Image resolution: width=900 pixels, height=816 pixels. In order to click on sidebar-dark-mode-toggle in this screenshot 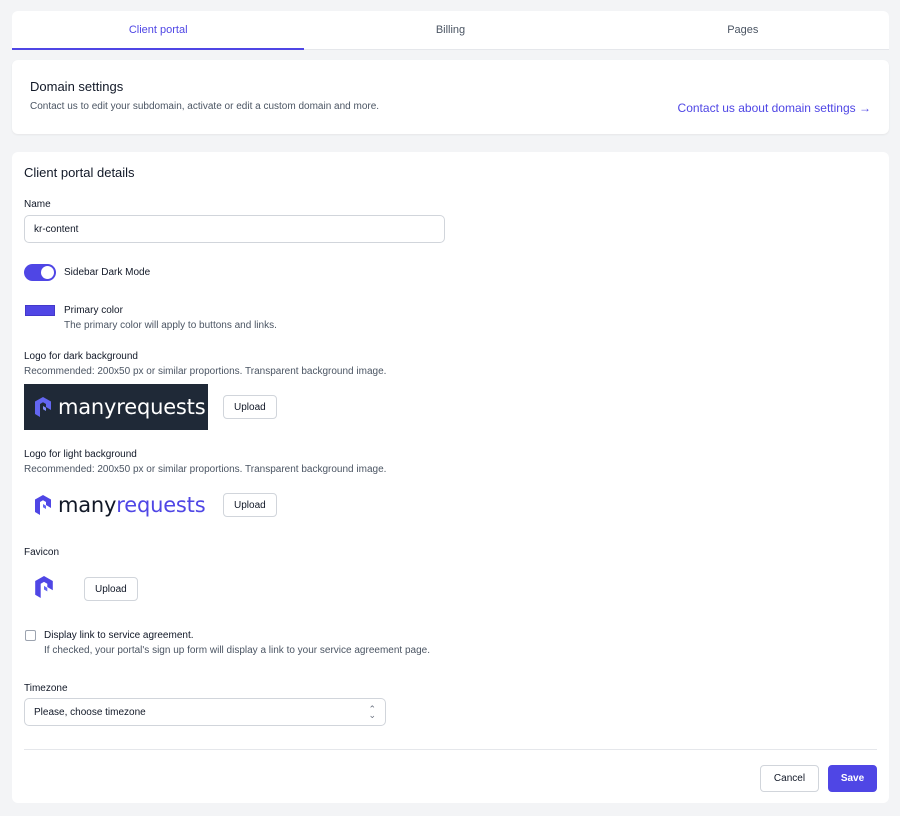, I will do `click(40, 272)`.